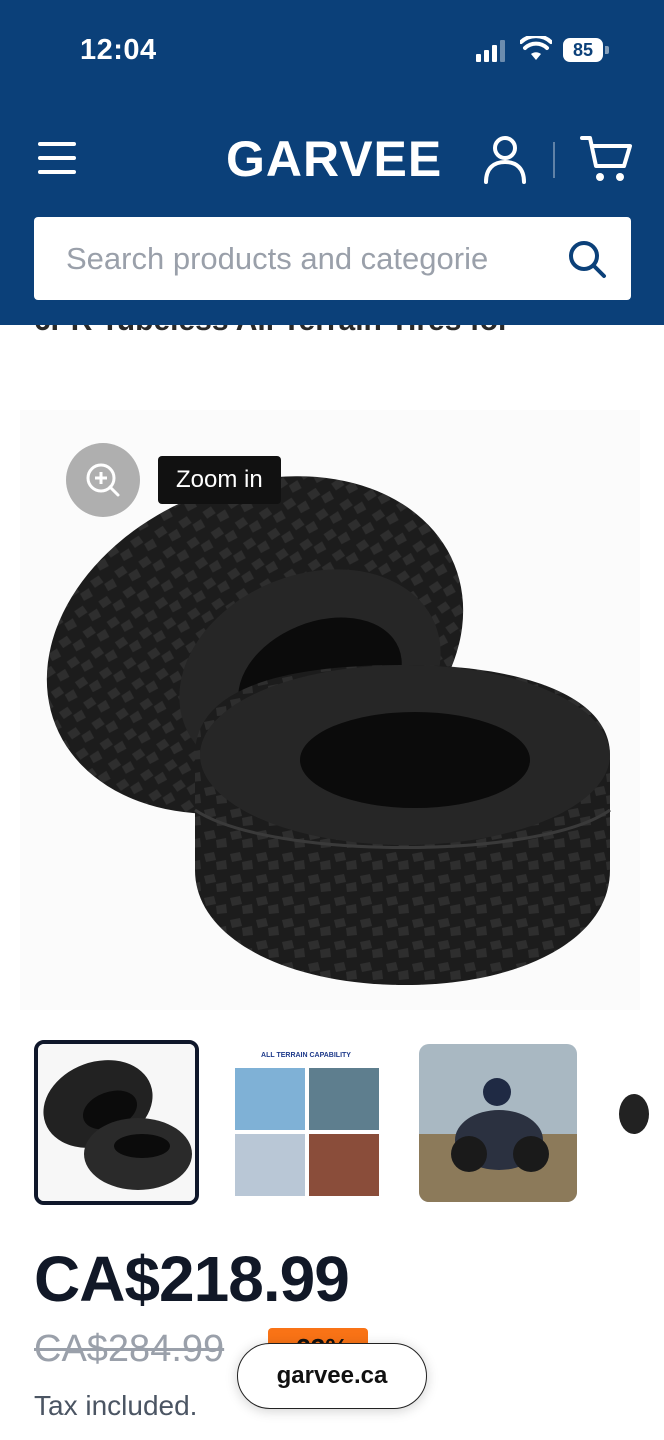  I want to click on menu-button, so click(58, 158).